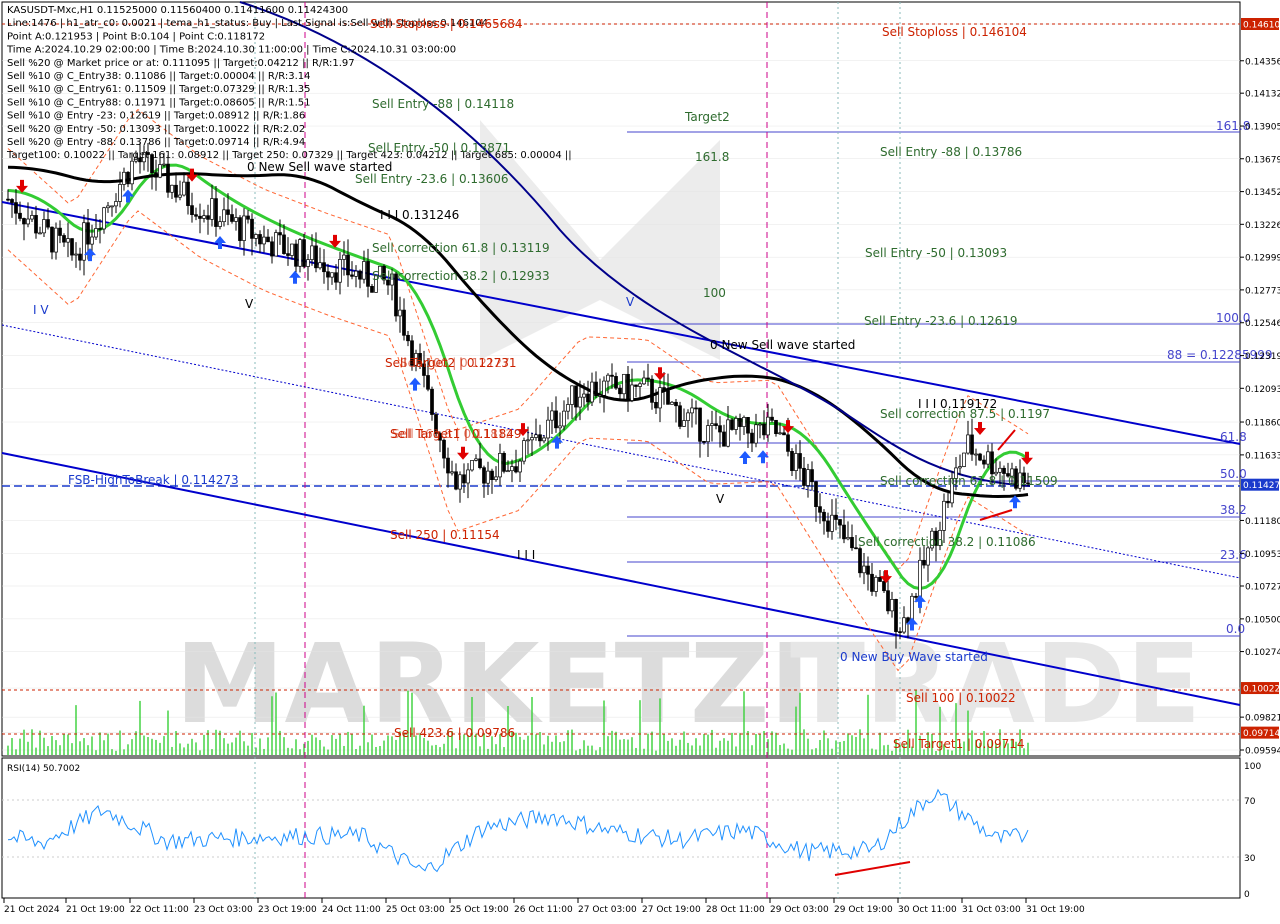 This screenshot has height=924, width=1280. What do you see at coordinates (452, 434) in the screenshot?
I see `sell-161-left-label: Sell 161.8 | 0.11812` at bounding box center [452, 434].